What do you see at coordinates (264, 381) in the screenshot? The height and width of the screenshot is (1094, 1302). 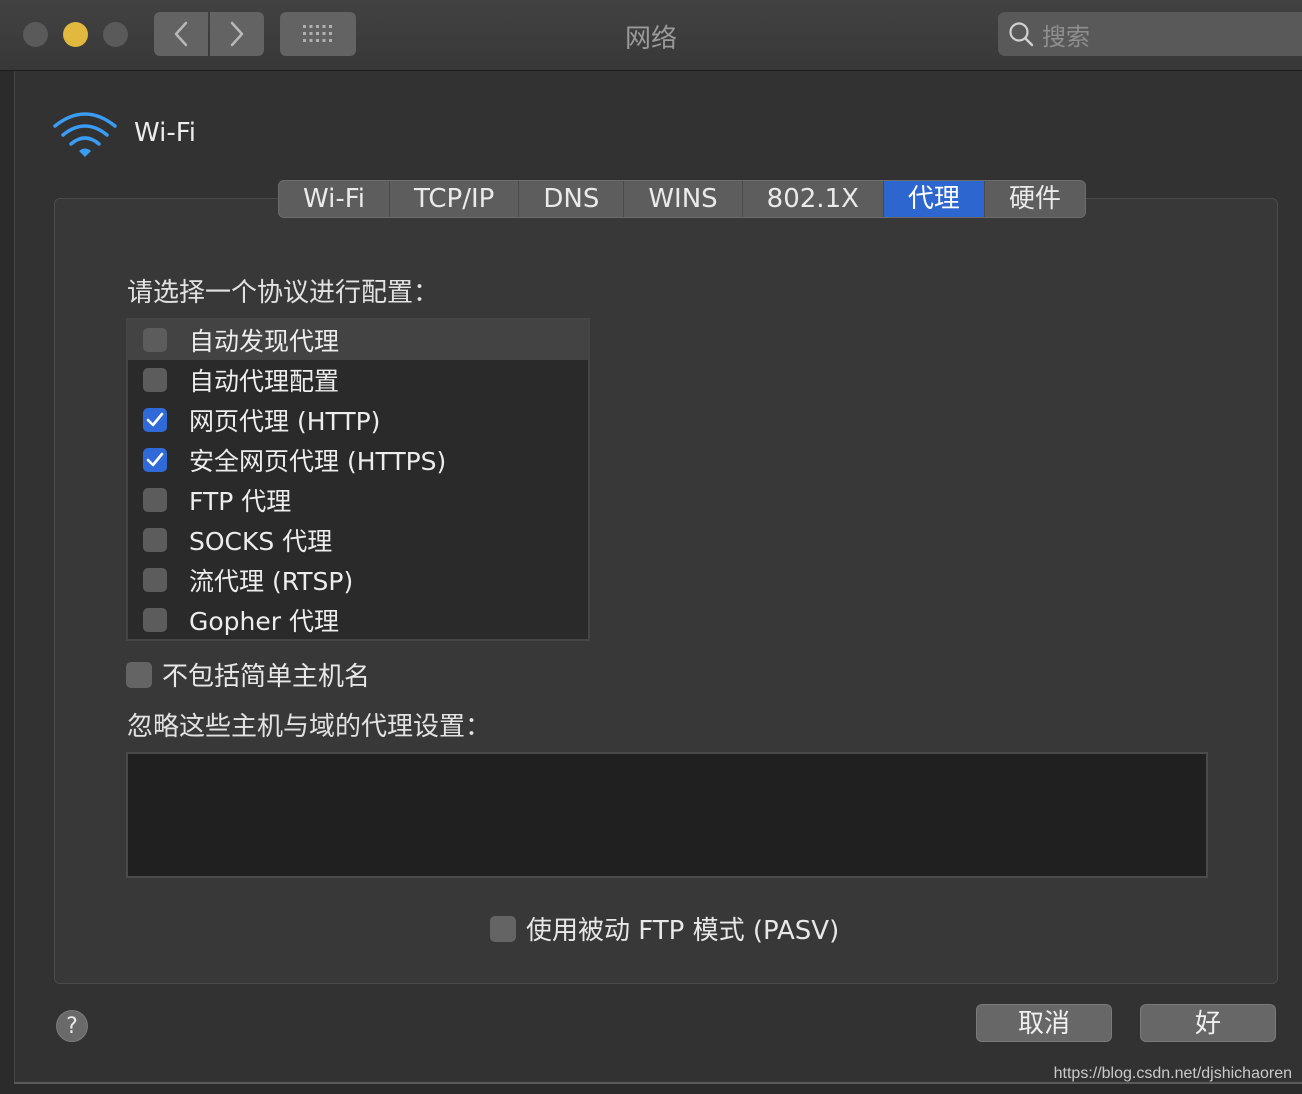 I see `protocol-label: 自动代理配置` at bounding box center [264, 381].